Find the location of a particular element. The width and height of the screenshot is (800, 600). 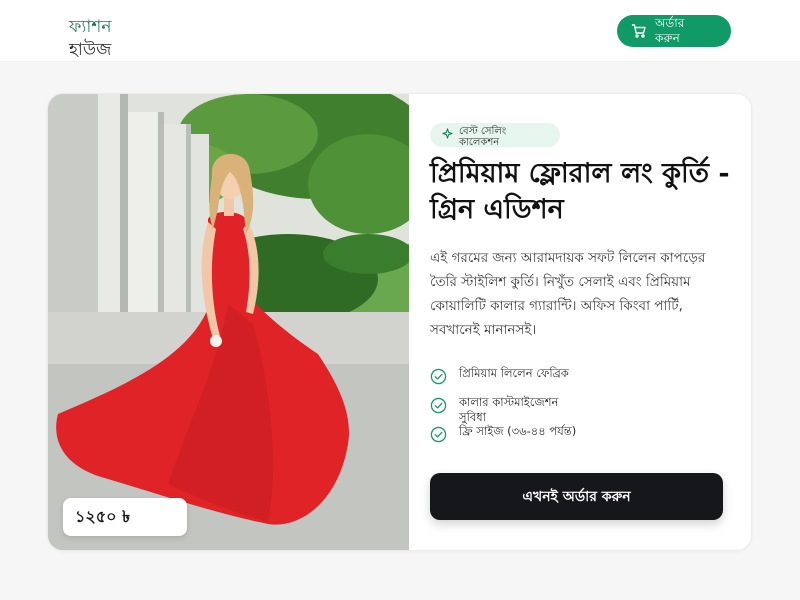

feature-item: কালার কাস্টমাইজেশন সুবিধা is located at coordinates (509, 410).